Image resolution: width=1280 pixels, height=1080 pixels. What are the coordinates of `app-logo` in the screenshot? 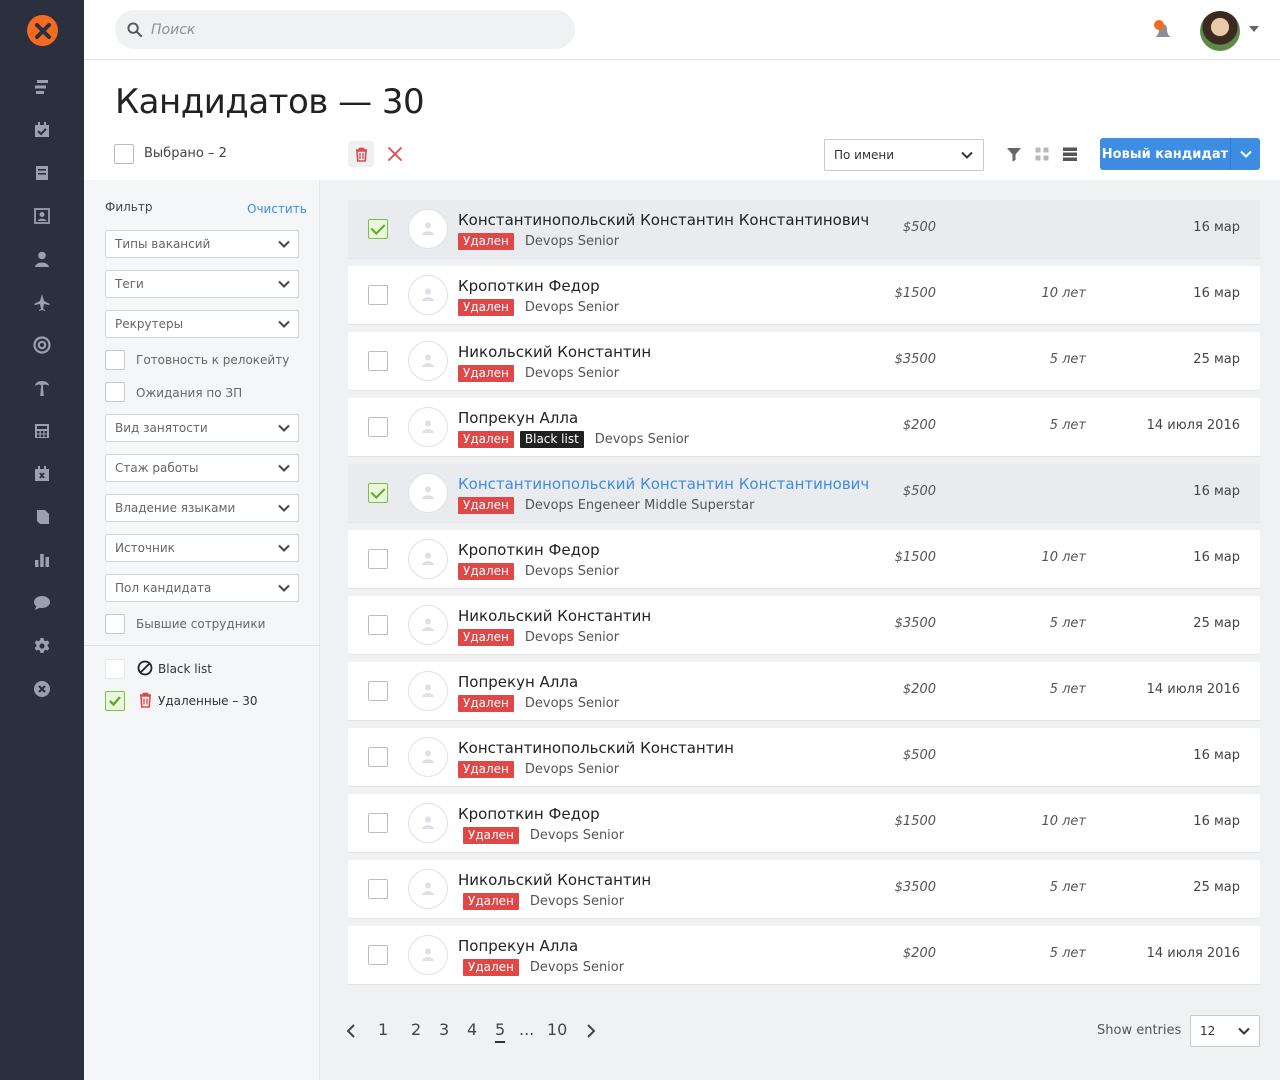 It's located at (42, 30).